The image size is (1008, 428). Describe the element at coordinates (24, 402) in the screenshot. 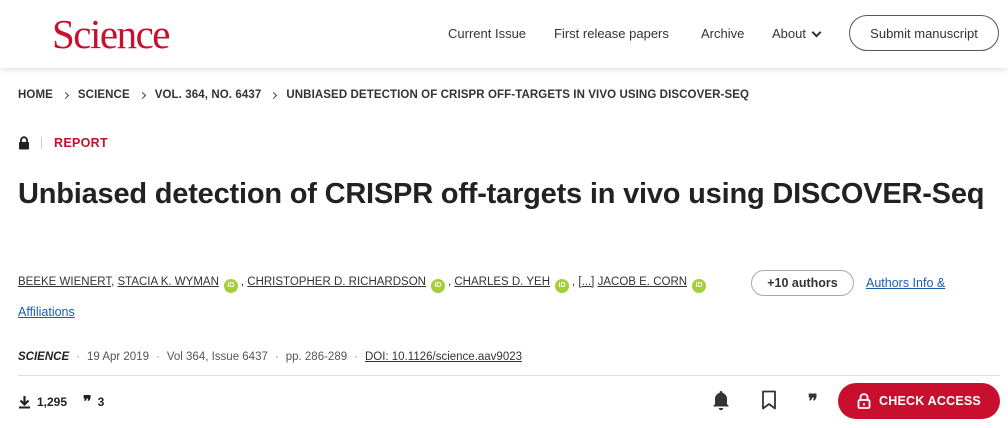

I see `download-icon` at that location.